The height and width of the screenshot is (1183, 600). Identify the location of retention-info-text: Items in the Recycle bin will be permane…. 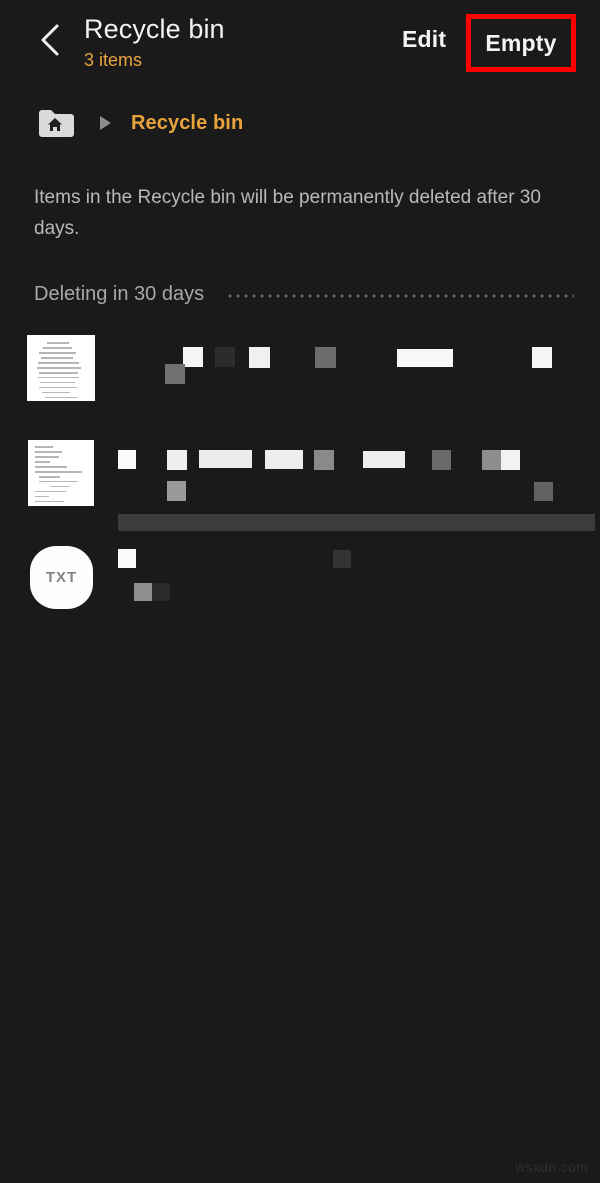
(287, 213).